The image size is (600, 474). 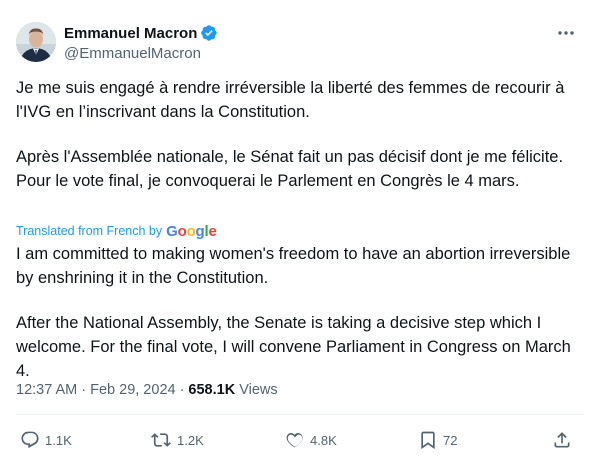 I want to click on views-count: 658.1K, so click(x=211, y=390).